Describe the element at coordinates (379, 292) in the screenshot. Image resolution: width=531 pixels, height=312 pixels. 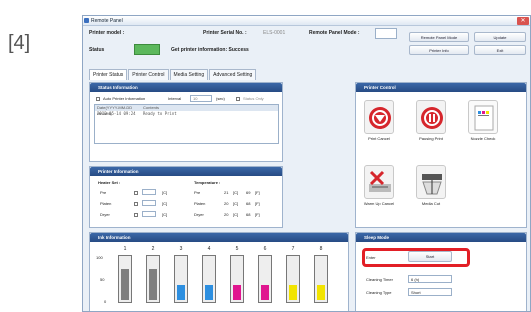
I see `cleaning-type-label: Cleaning Type` at that location.